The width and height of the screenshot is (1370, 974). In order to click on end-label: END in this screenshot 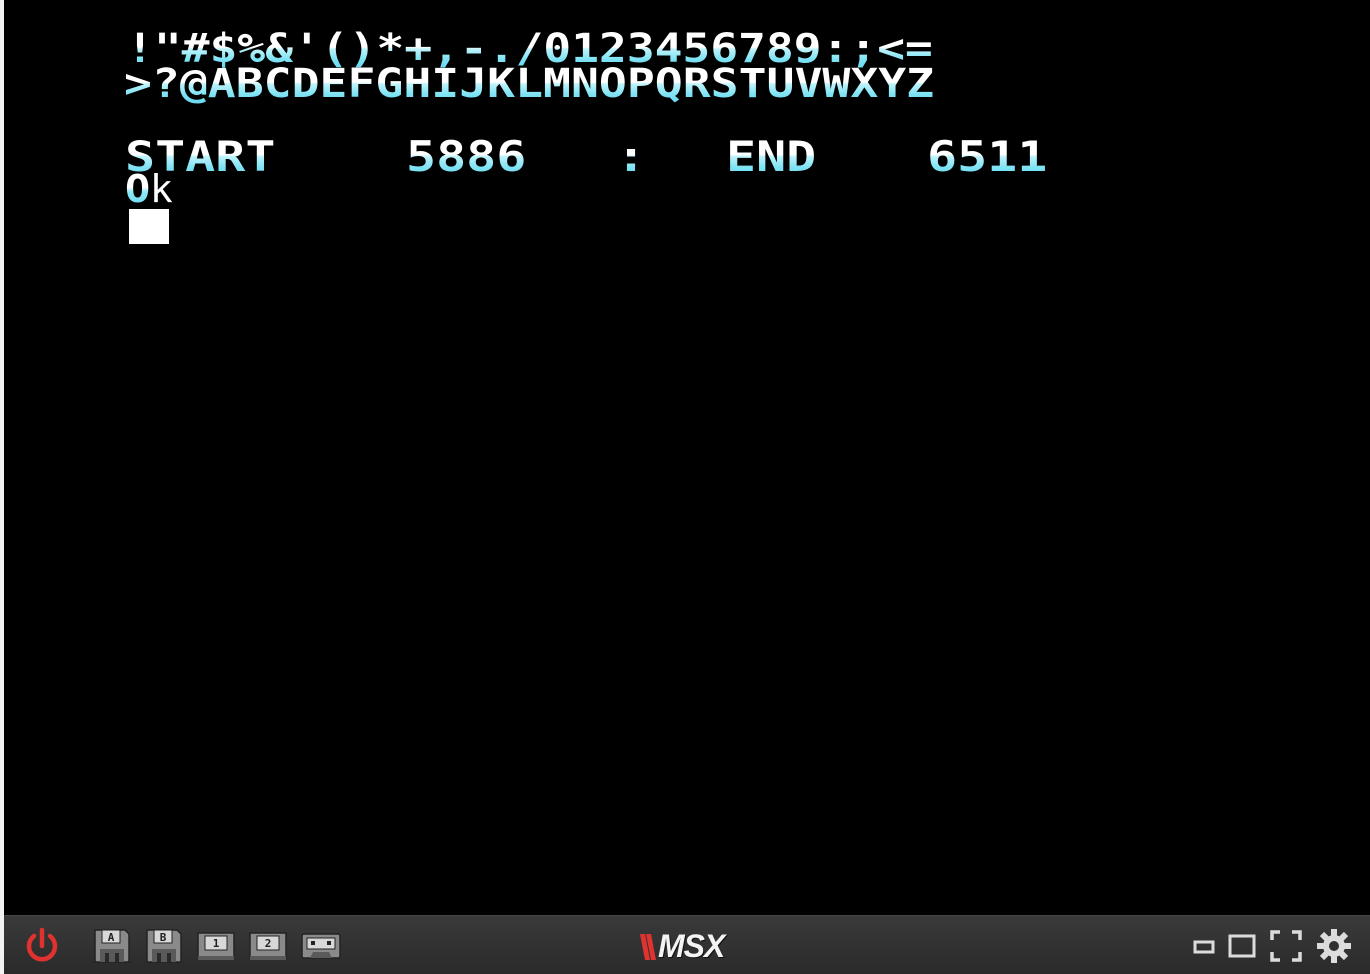, I will do `click(771, 156)`.